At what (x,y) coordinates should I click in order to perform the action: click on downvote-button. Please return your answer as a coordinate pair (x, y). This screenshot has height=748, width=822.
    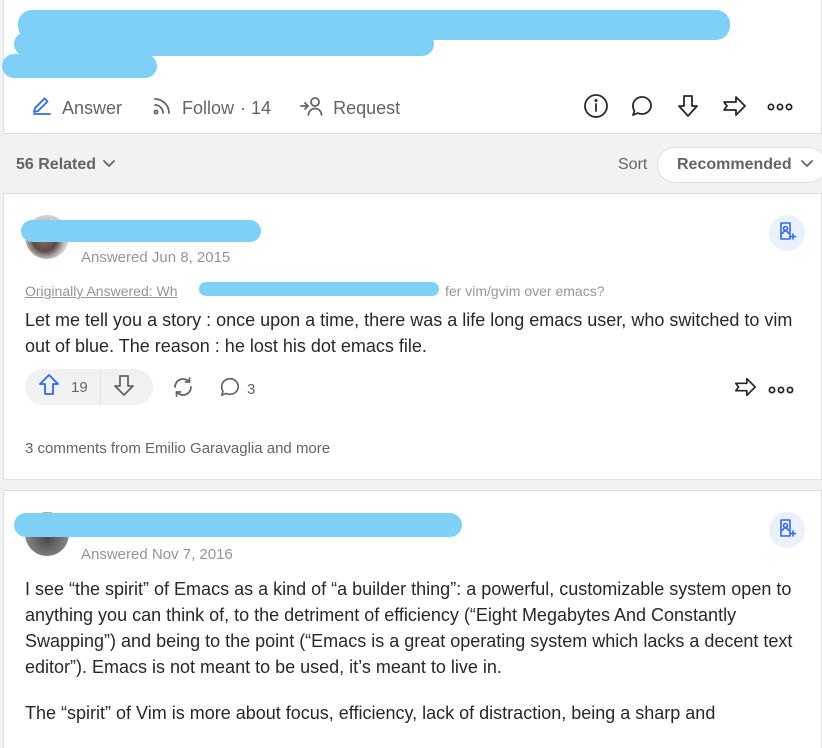
    Looking at the image, I should click on (124, 387).